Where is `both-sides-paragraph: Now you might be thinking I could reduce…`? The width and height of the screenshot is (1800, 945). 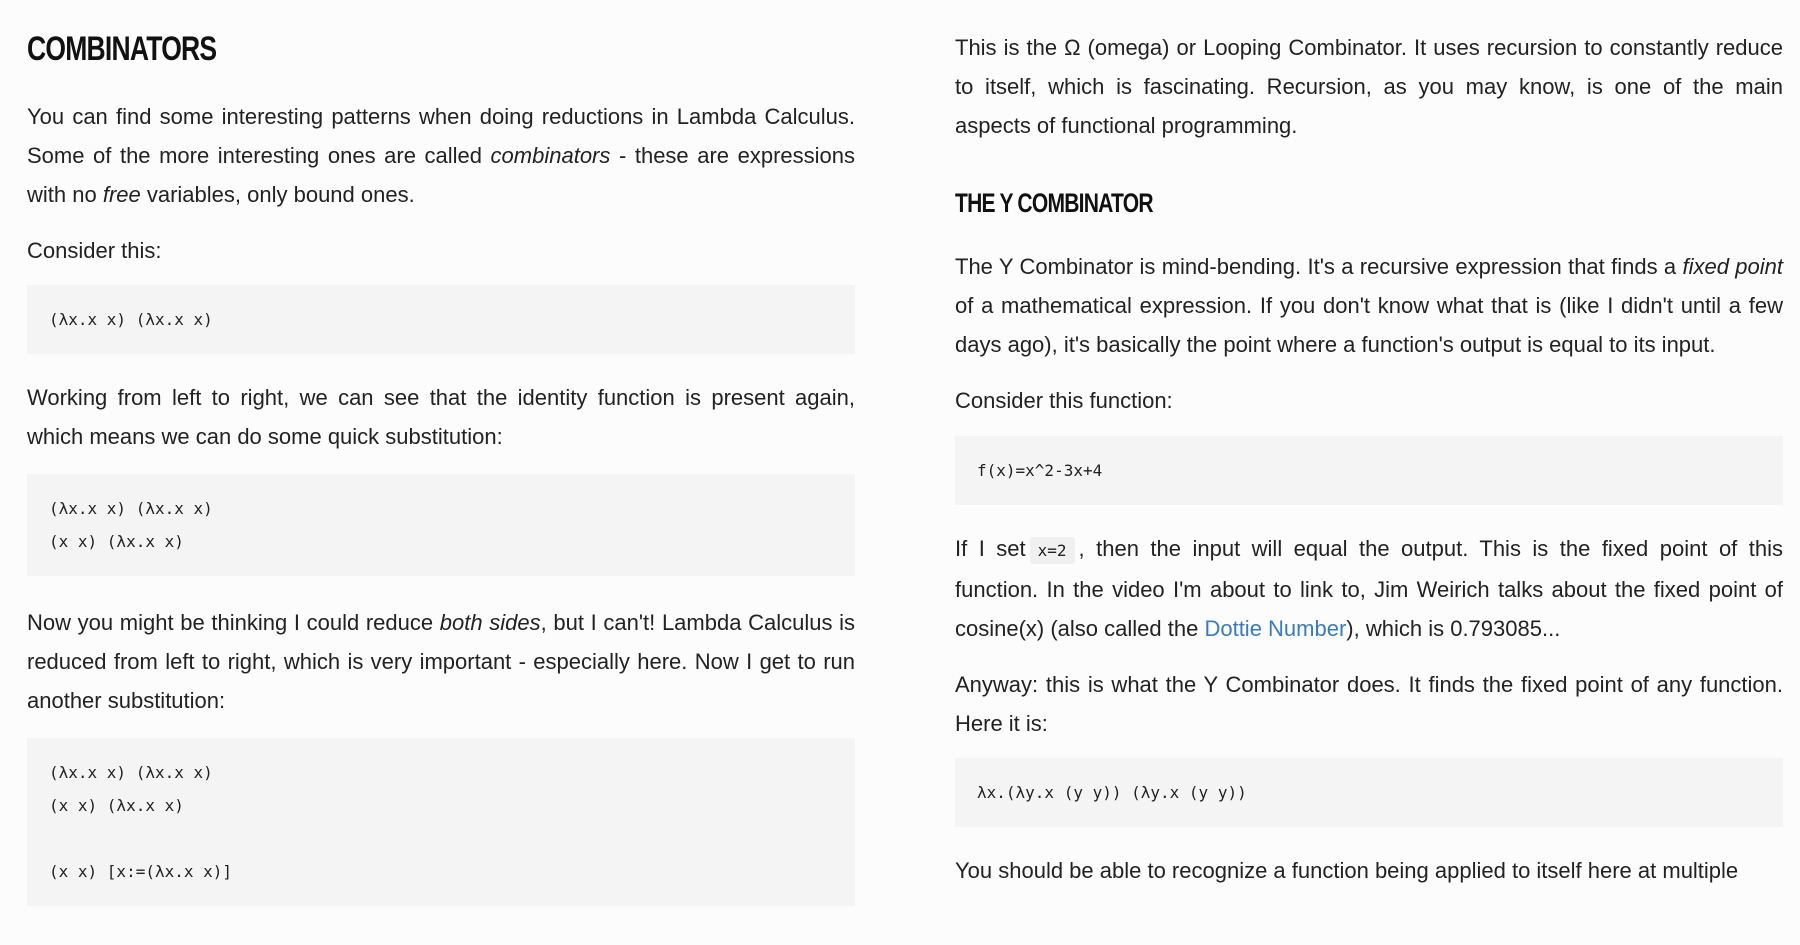
both-sides-paragraph: Now you might be thinking I could reduce… is located at coordinates (441, 661).